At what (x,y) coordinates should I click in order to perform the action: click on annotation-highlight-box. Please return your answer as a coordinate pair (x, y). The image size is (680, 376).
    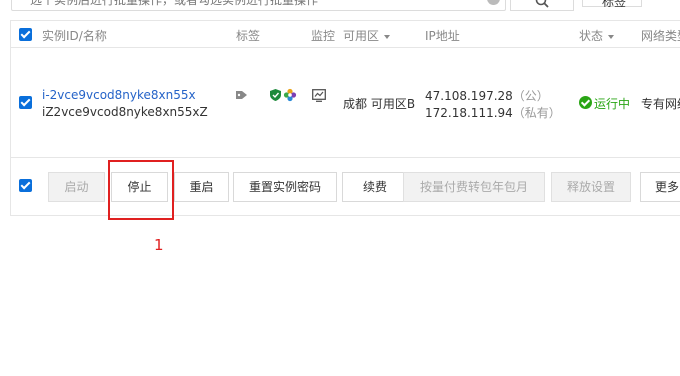
    Looking at the image, I should click on (141, 190).